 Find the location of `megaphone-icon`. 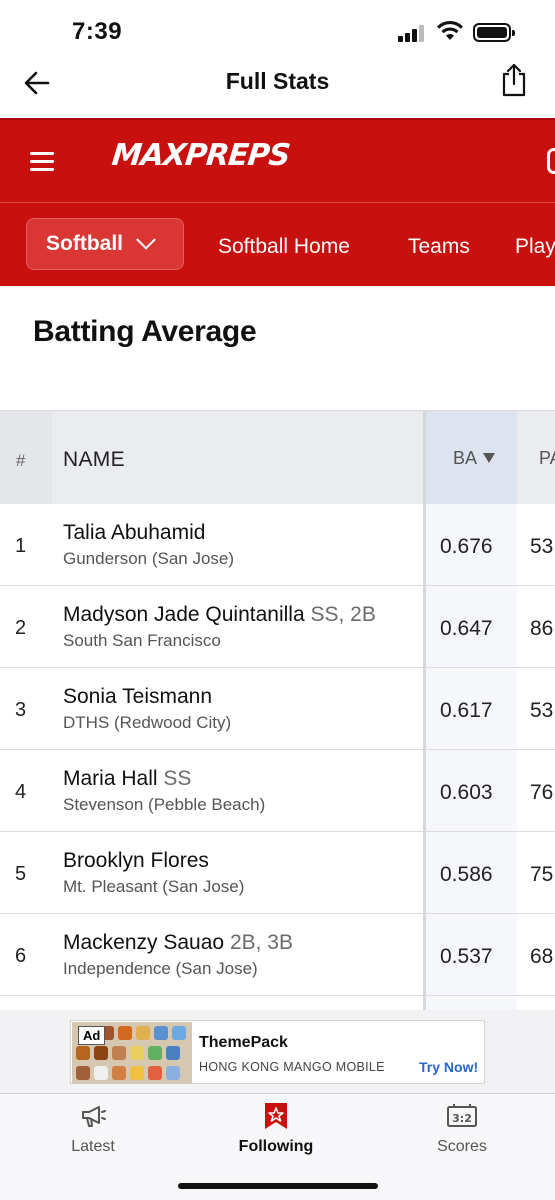

megaphone-icon is located at coordinates (94, 1116).